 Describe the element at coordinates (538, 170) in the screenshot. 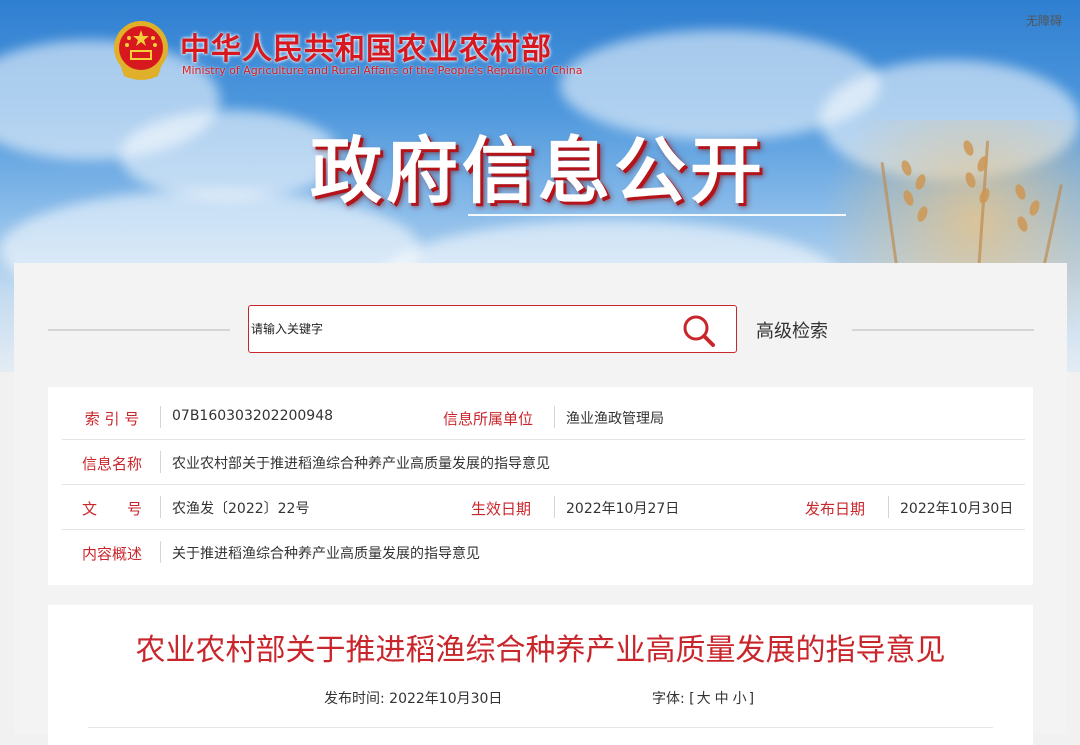

I see `section-title: 政府信息公开` at that location.